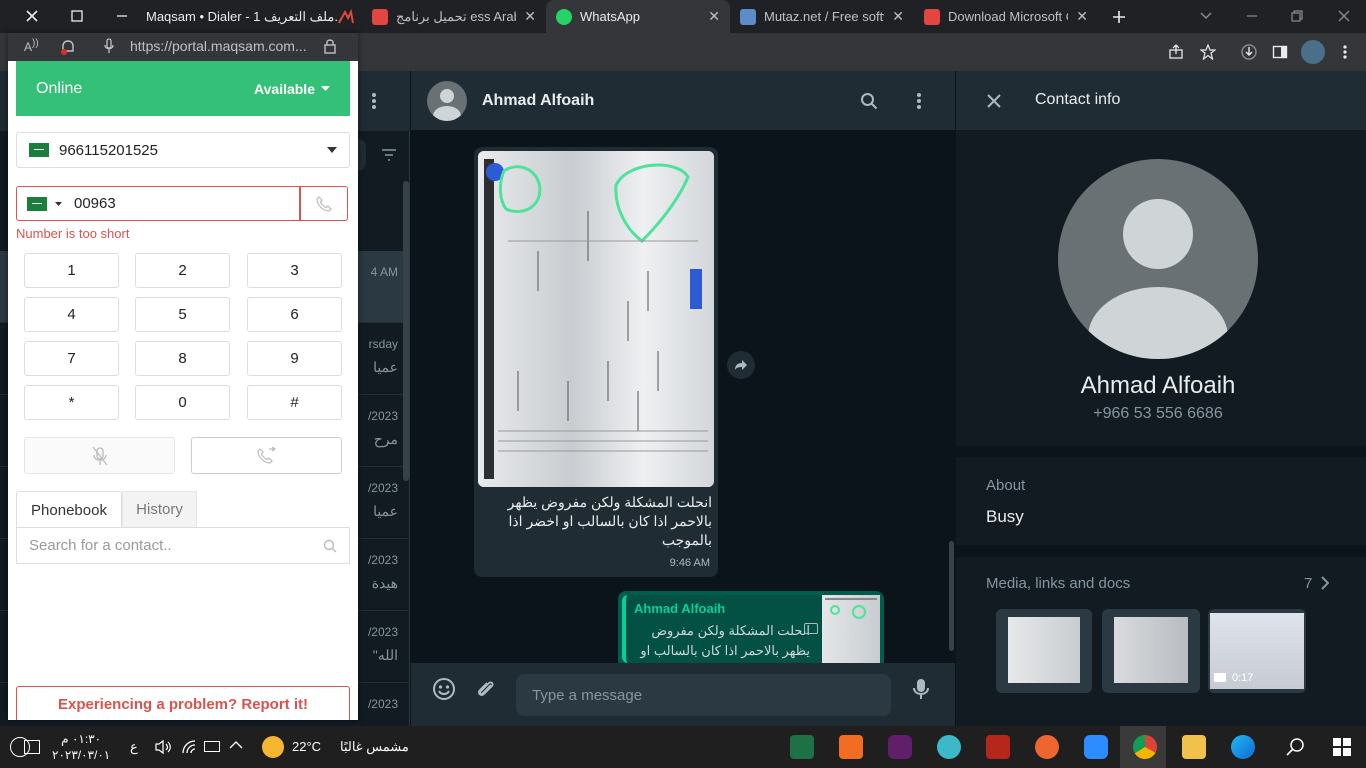  Describe the element at coordinates (159, 509) in the screenshot. I see `tab-history: History` at that location.